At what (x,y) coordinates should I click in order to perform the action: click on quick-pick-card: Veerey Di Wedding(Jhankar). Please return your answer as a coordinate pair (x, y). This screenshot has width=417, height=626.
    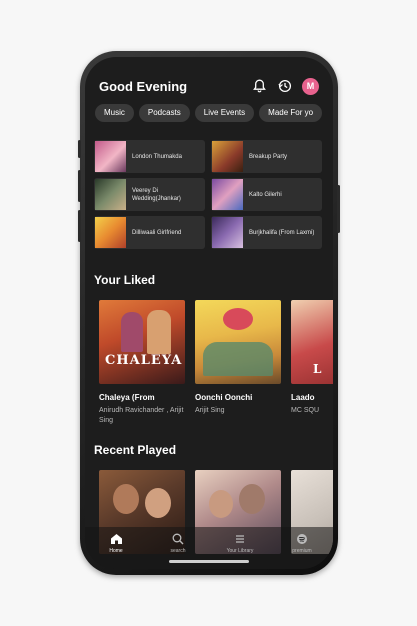
    Looking at the image, I should click on (149, 194).